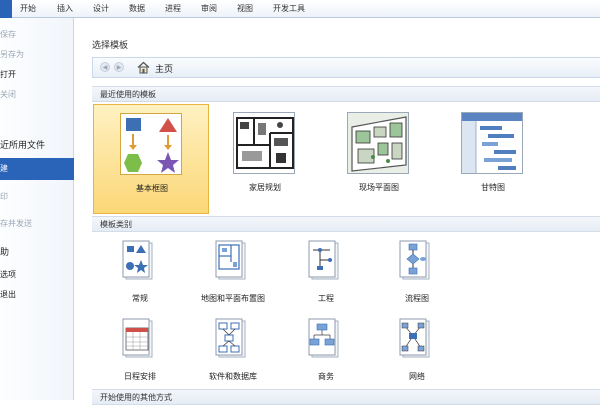 The image size is (600, 405). What do you see at coordinates (417, 298) in the screenshot?
I see `category-label: 流程图` at bounding box center [417, 298].